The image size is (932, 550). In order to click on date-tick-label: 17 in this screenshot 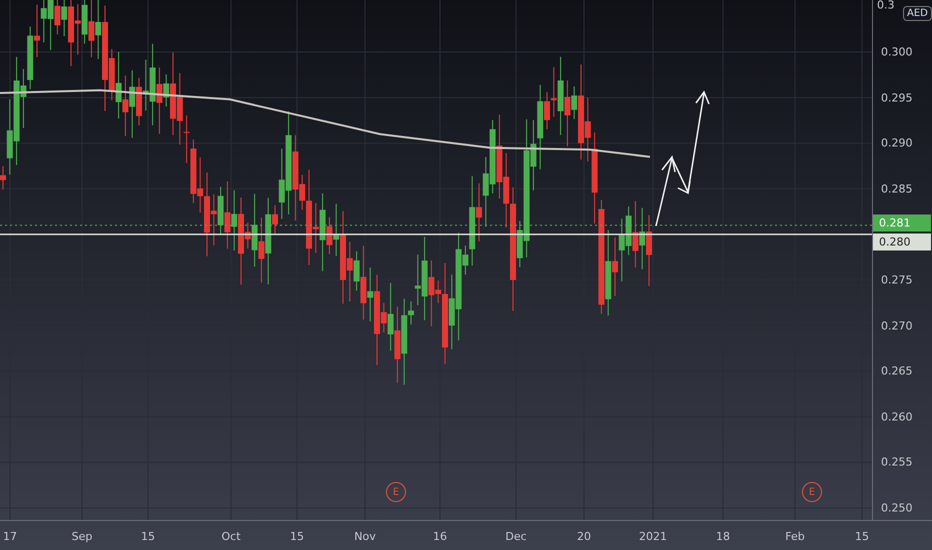, I will do `click(10, 536)`.